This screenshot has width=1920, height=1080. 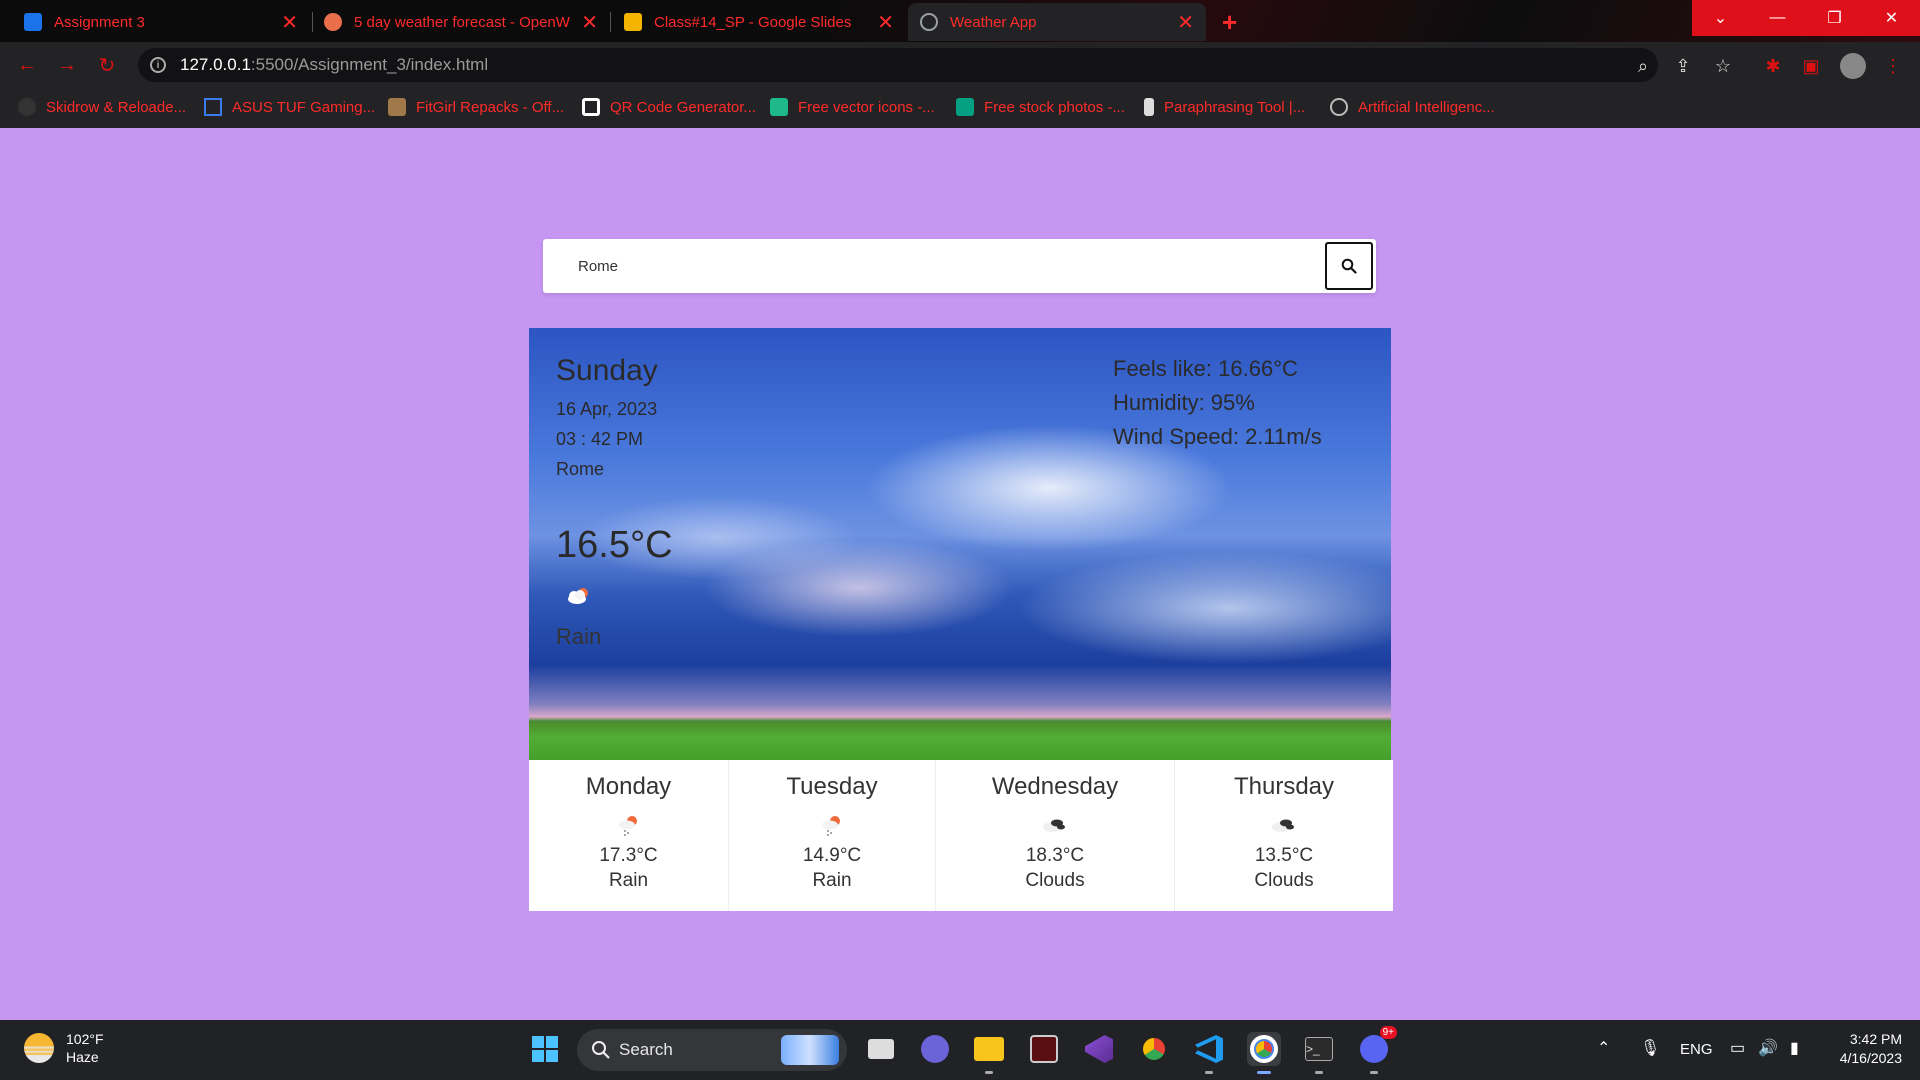 What do you see at coordinates (67, 65) in the screenshot?
I see `forward-button: →` at bounding box center [67, 65].